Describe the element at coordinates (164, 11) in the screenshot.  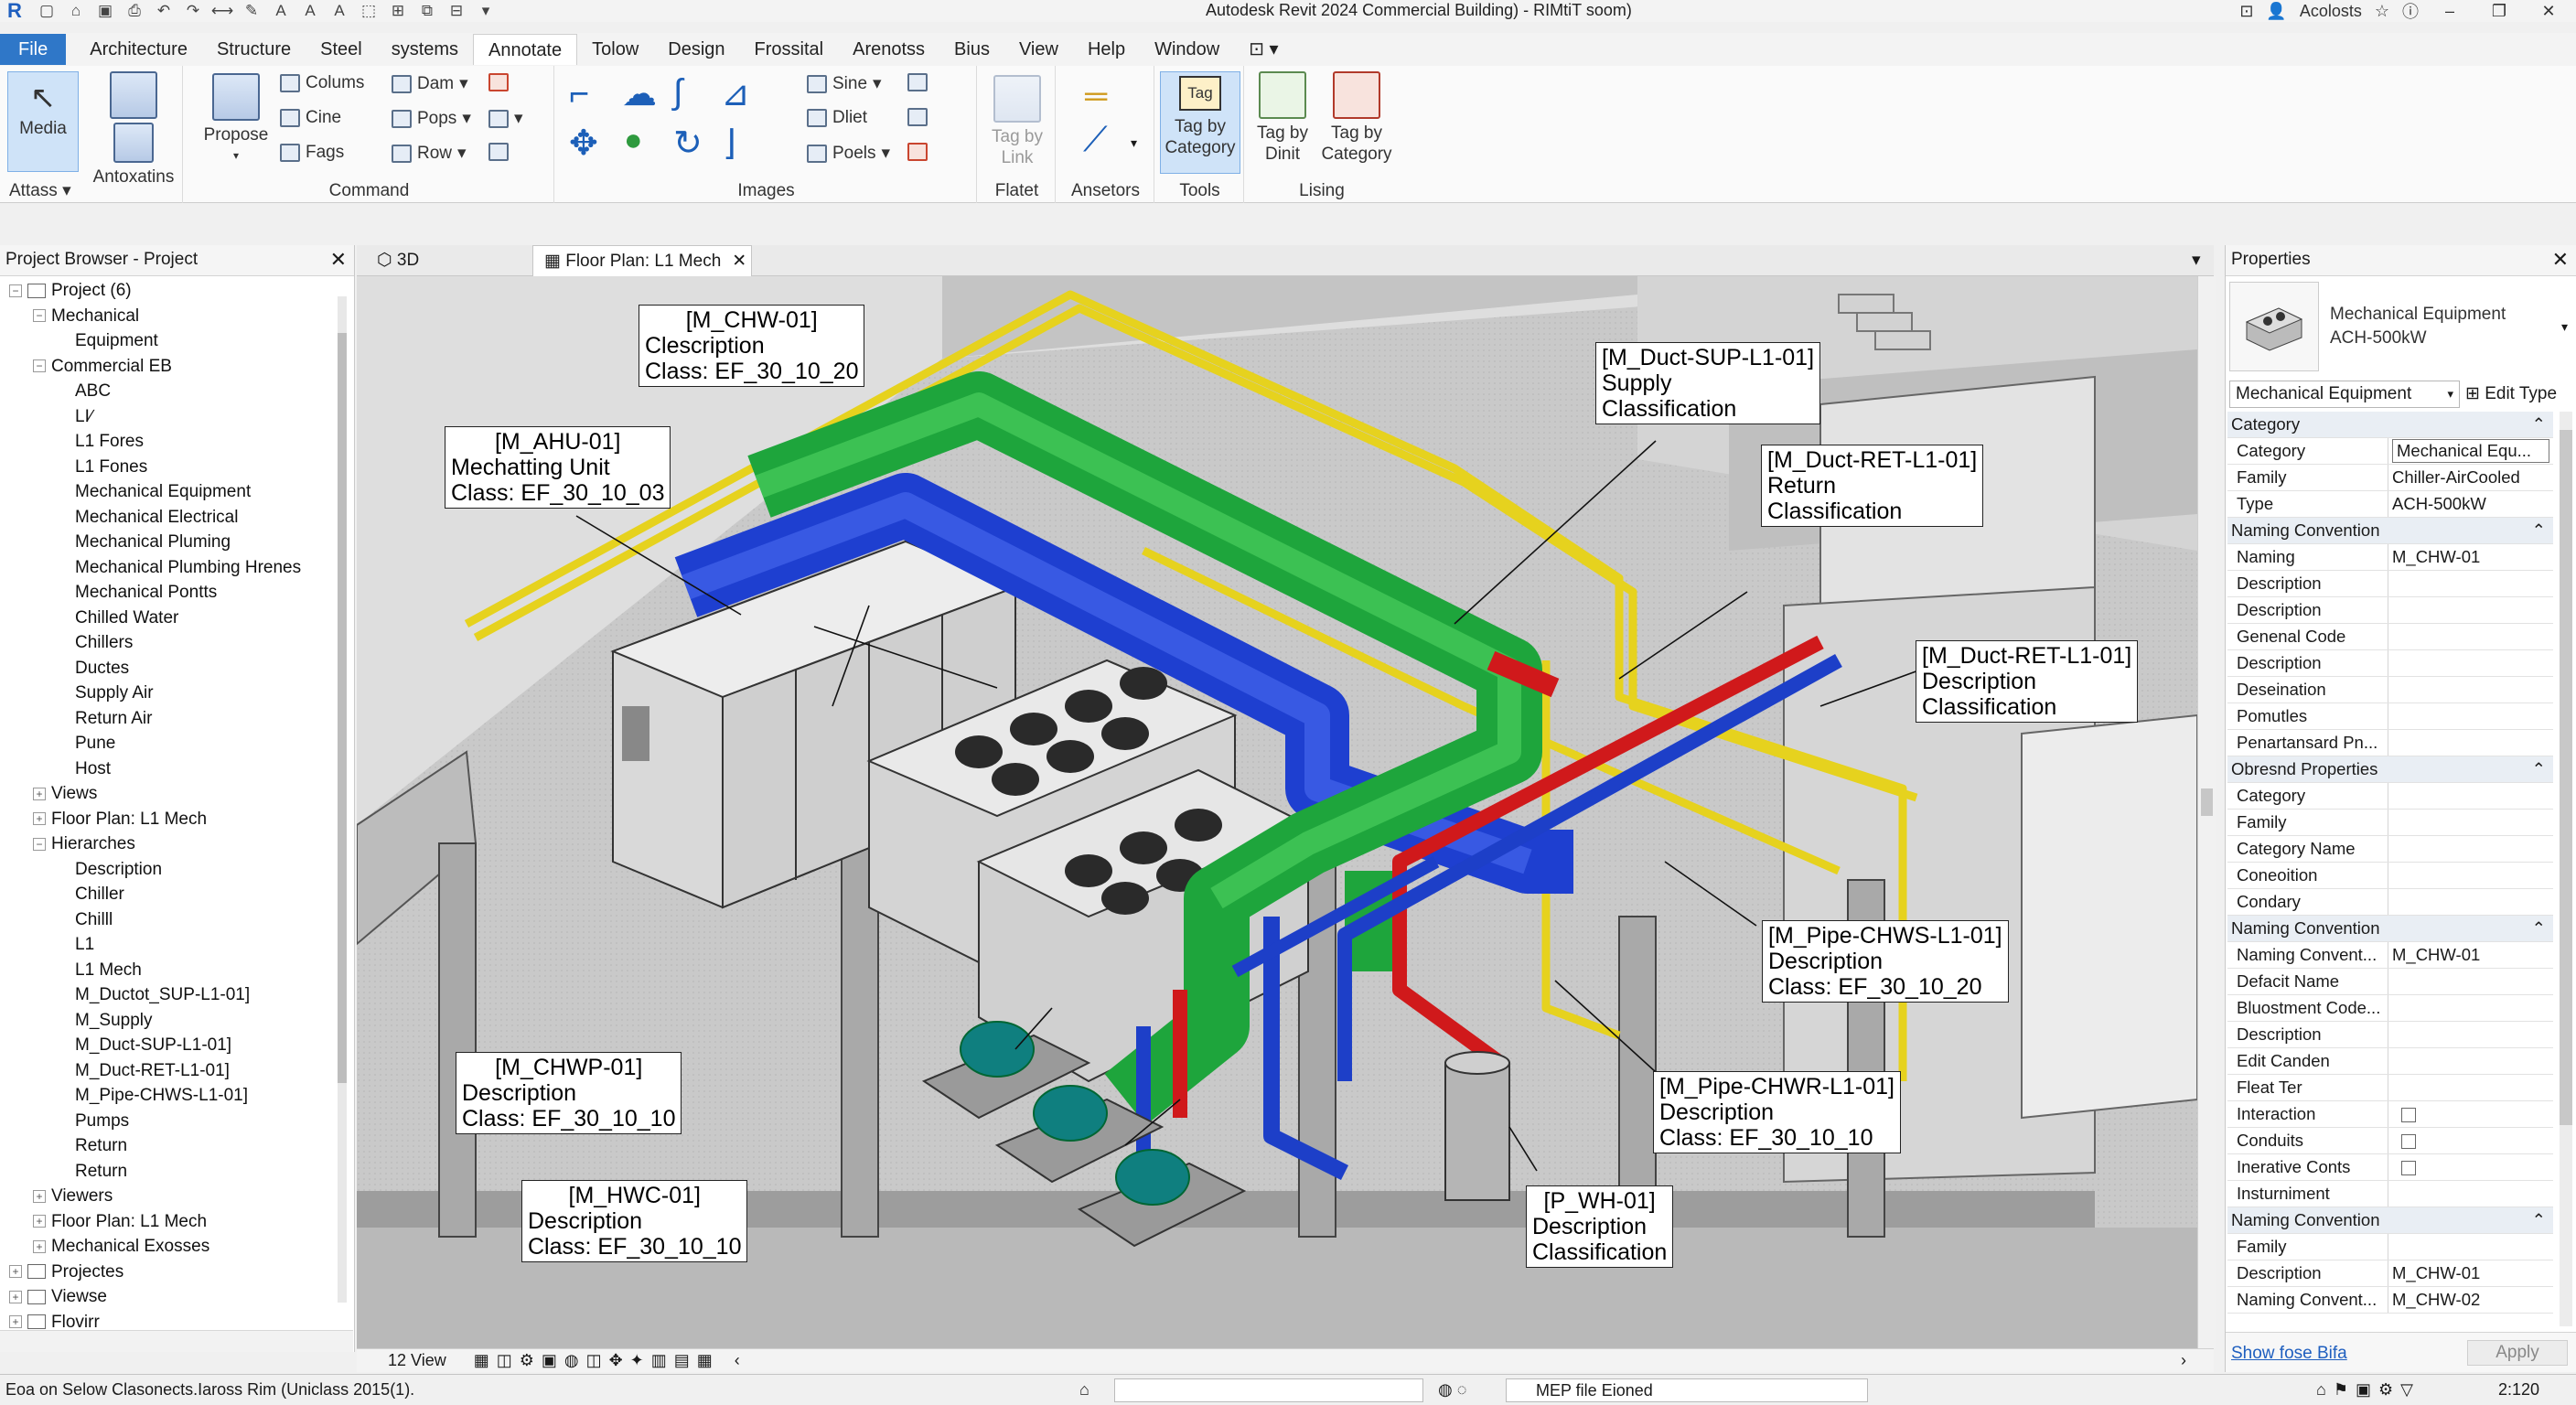
I see `undo-icon: ↶` at that location.